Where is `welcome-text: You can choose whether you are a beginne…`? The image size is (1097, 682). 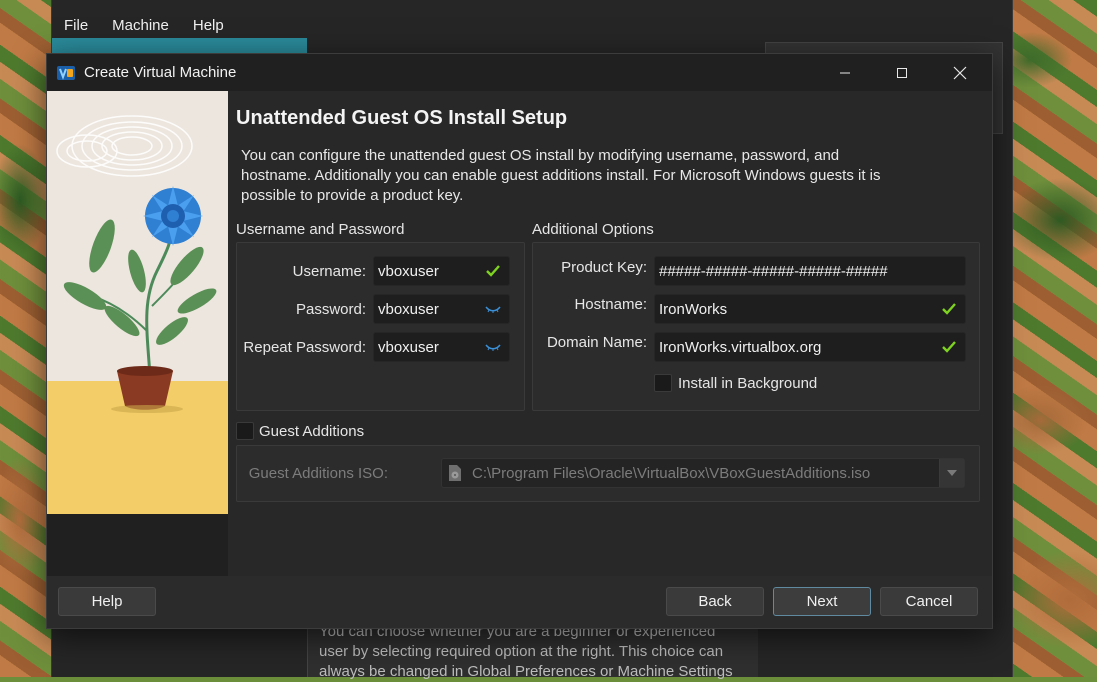
welcome-text: You can choose whether you are a beginne… is located at coordinates (526, 651).